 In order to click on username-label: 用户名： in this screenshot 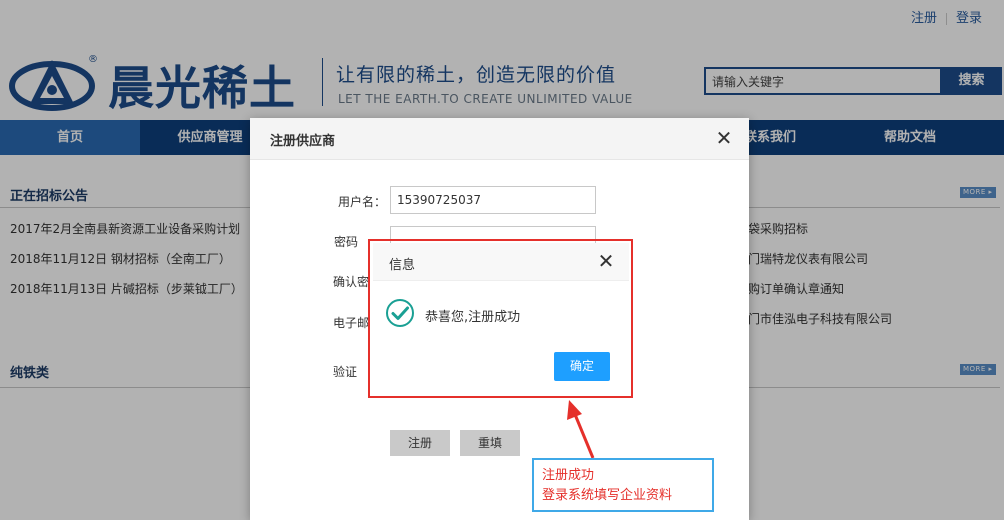, I will do `click(361, 202)`.